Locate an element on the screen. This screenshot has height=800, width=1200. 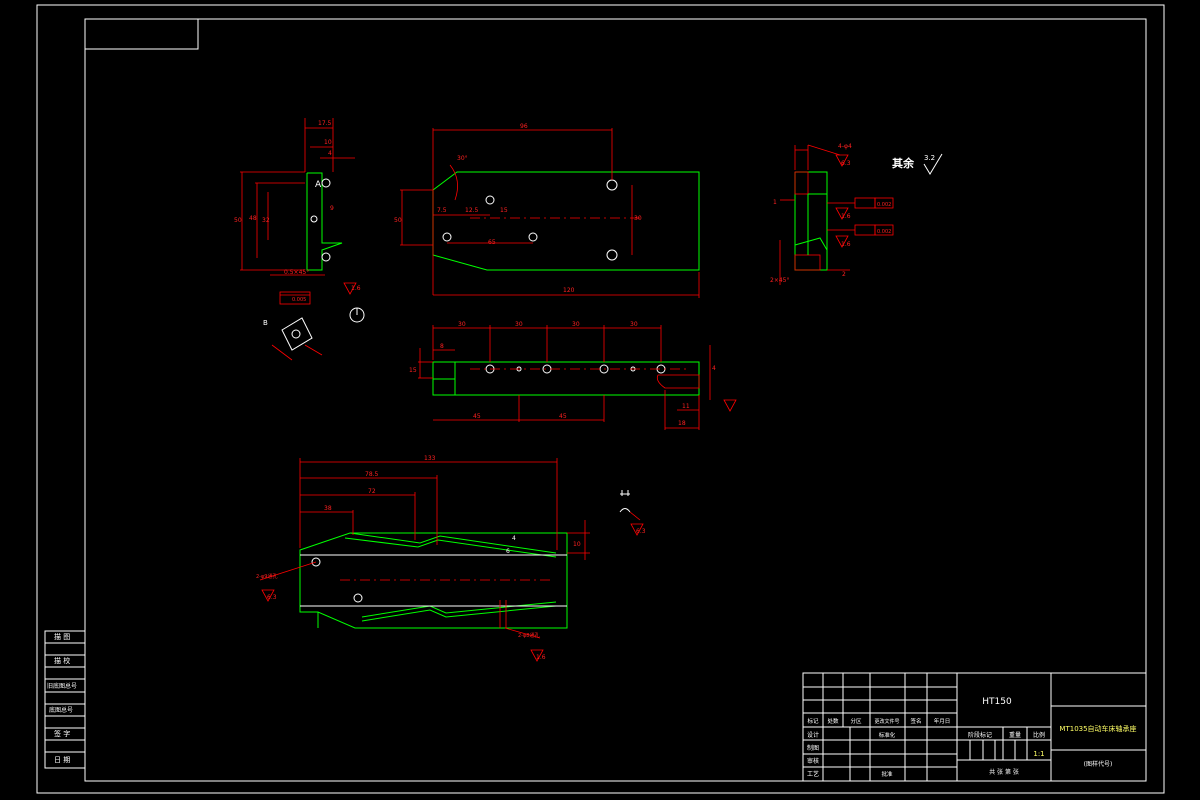
side-row-1: 描 校 is located at coordinates (62, 660).